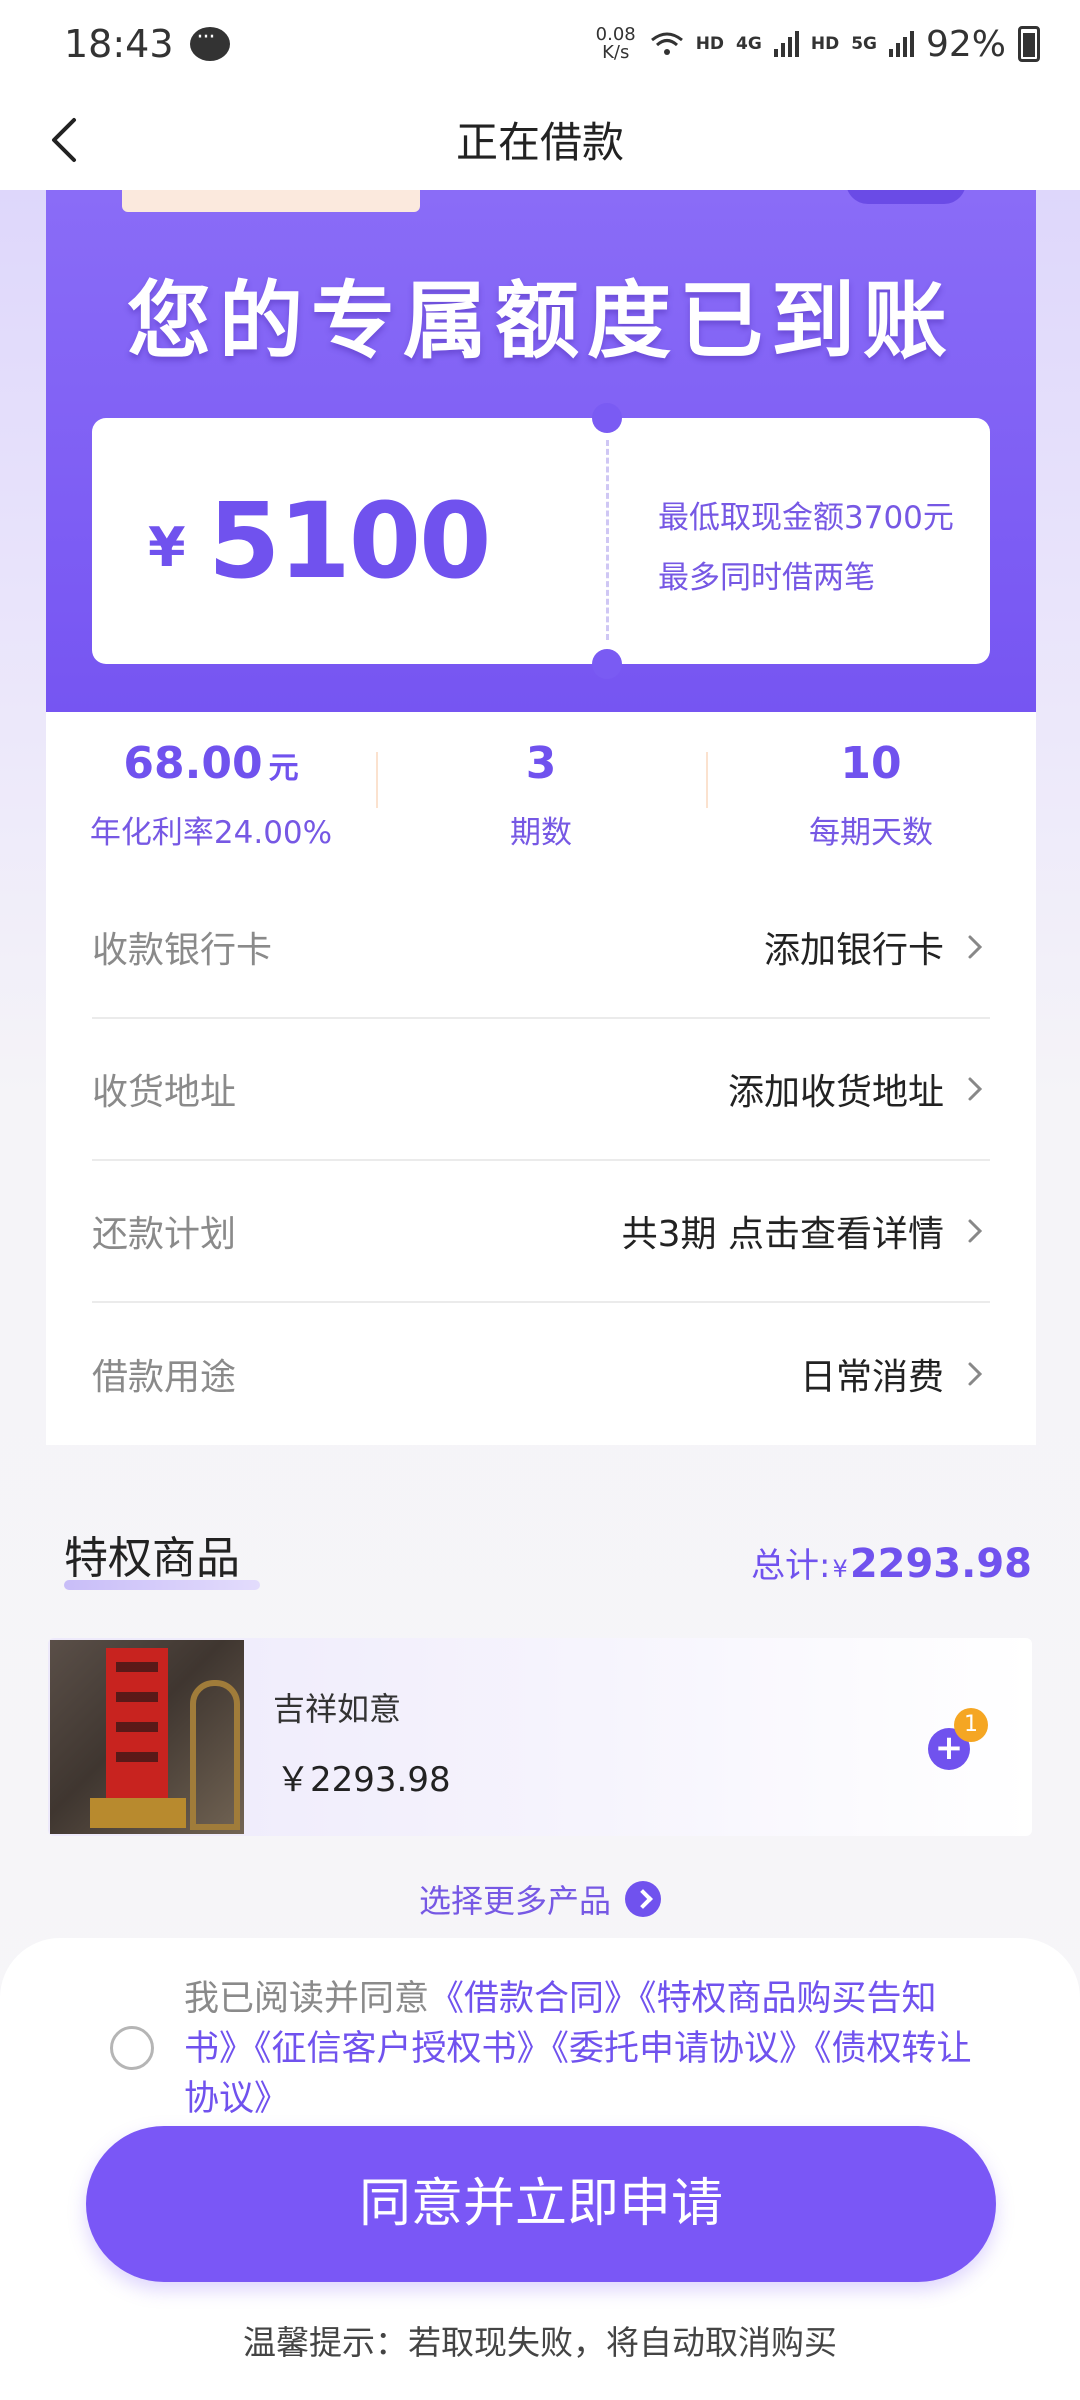  What do you see at coordinates (167, 547) in the screenshot?
I see `currency-symbol: ¥` at bounding box center [167, 547].